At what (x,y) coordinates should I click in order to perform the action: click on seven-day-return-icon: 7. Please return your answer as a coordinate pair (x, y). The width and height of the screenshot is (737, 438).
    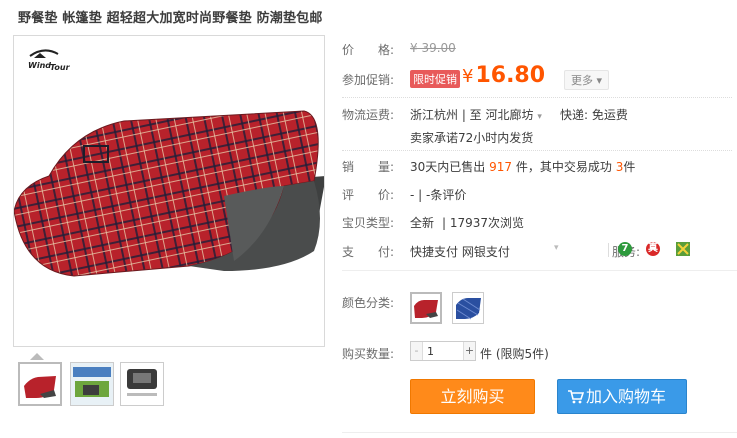
    Looking at the image, I should click on (625, 249).